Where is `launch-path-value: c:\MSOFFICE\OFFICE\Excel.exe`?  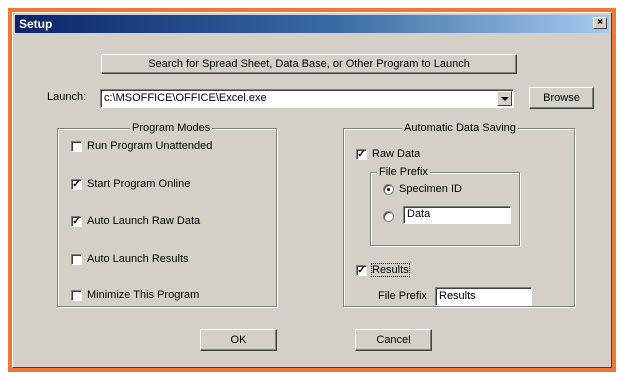
launch-path-value: c:\MSOFFICE\OFFICE\Excel.exe is located at coordinates (185, 98).